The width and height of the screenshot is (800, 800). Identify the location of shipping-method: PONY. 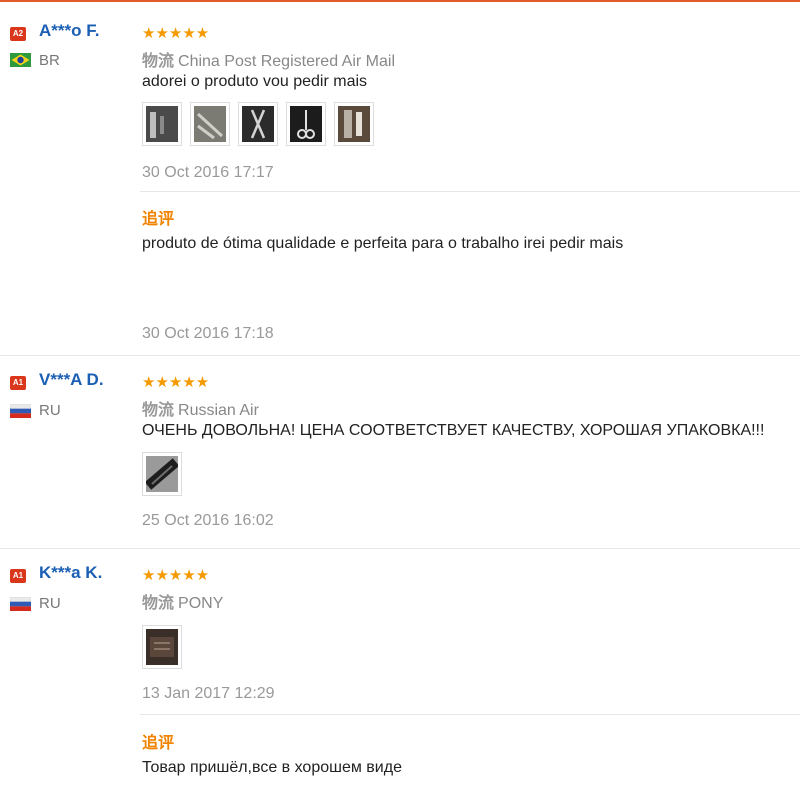
(201, 603).